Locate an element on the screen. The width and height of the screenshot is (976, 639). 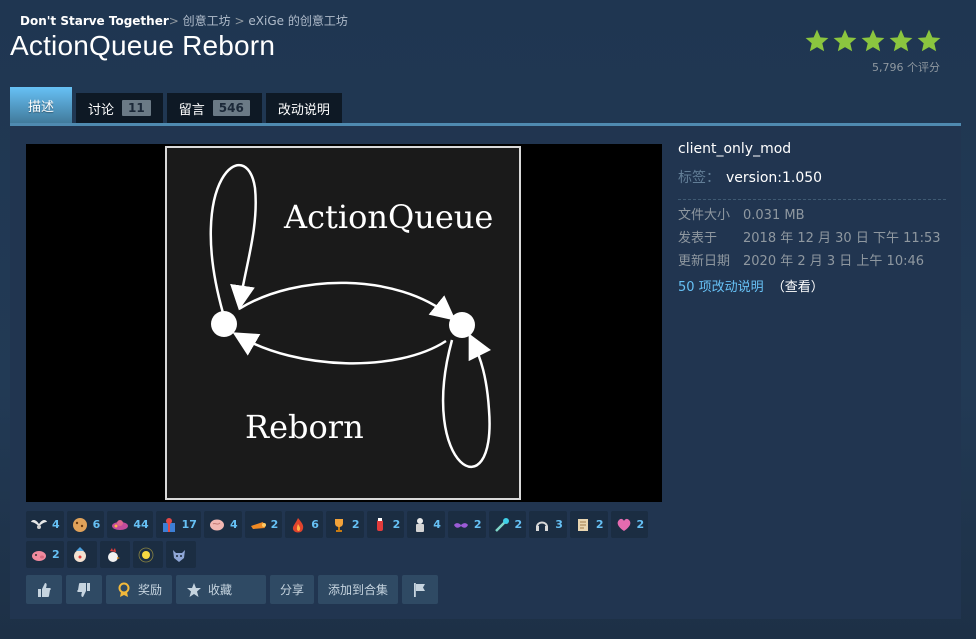
award-count: 17 is located at coordinates (189, 524).